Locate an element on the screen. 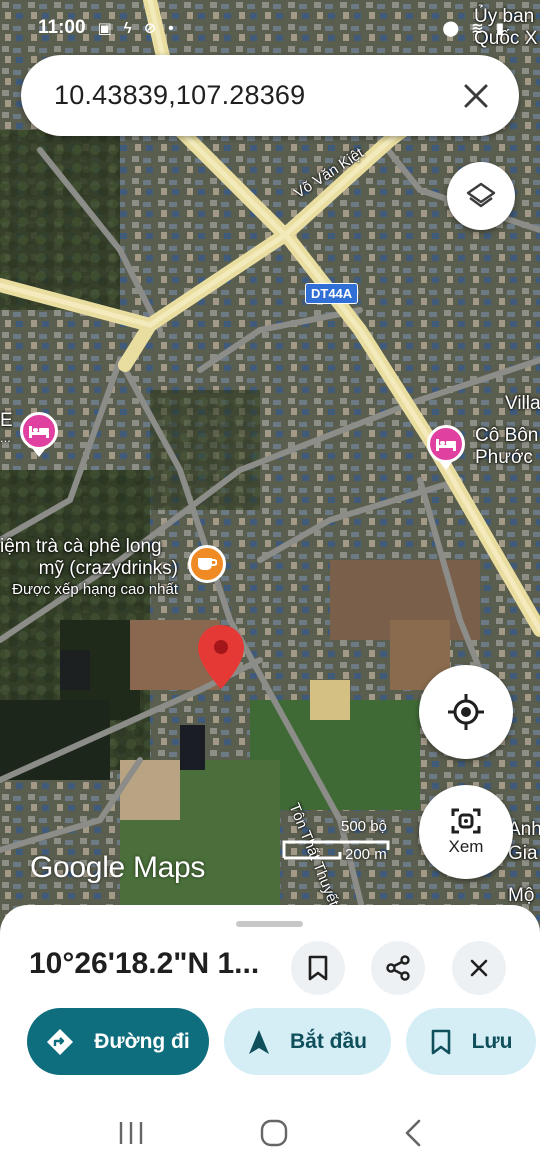 This screenshot has width=540, height=1170. start-label: Bắt đầu is located at coordinates (328, 1041).